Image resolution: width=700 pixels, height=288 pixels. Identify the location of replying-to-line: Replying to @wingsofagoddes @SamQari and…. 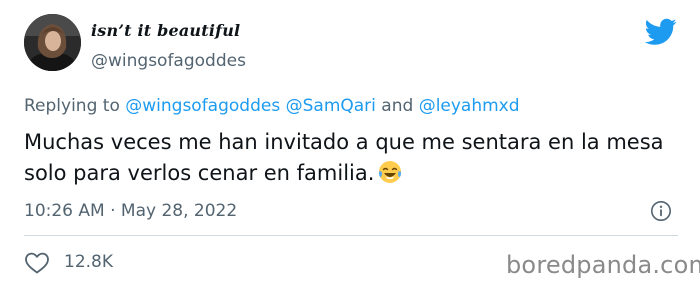
(272, 106).